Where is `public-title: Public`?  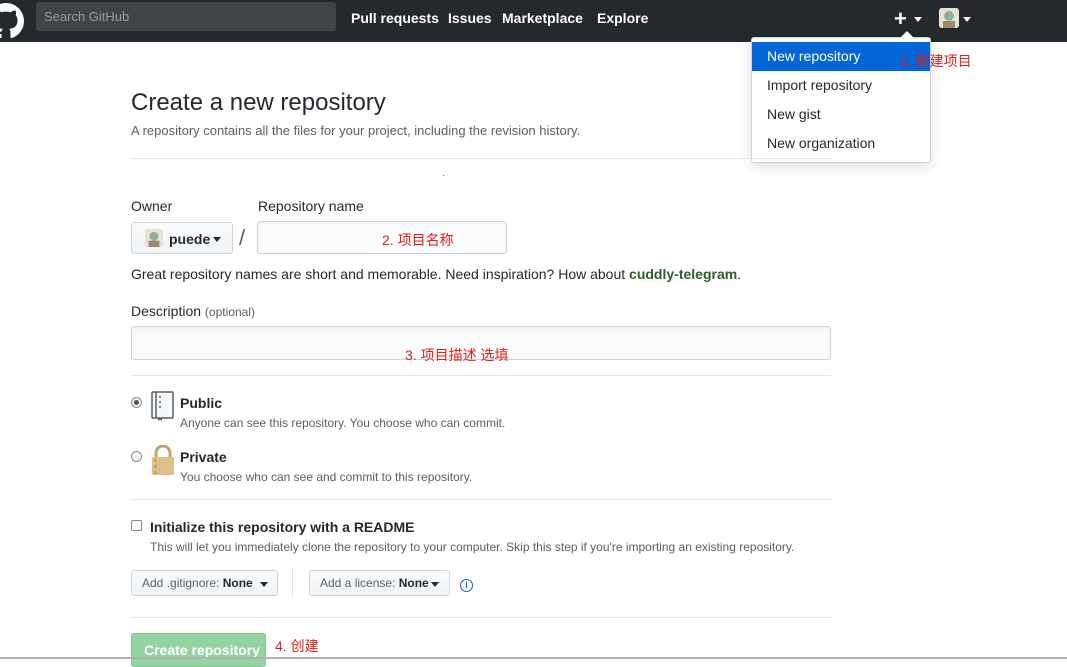
public-title: Public is located at coordinates (201, 403).